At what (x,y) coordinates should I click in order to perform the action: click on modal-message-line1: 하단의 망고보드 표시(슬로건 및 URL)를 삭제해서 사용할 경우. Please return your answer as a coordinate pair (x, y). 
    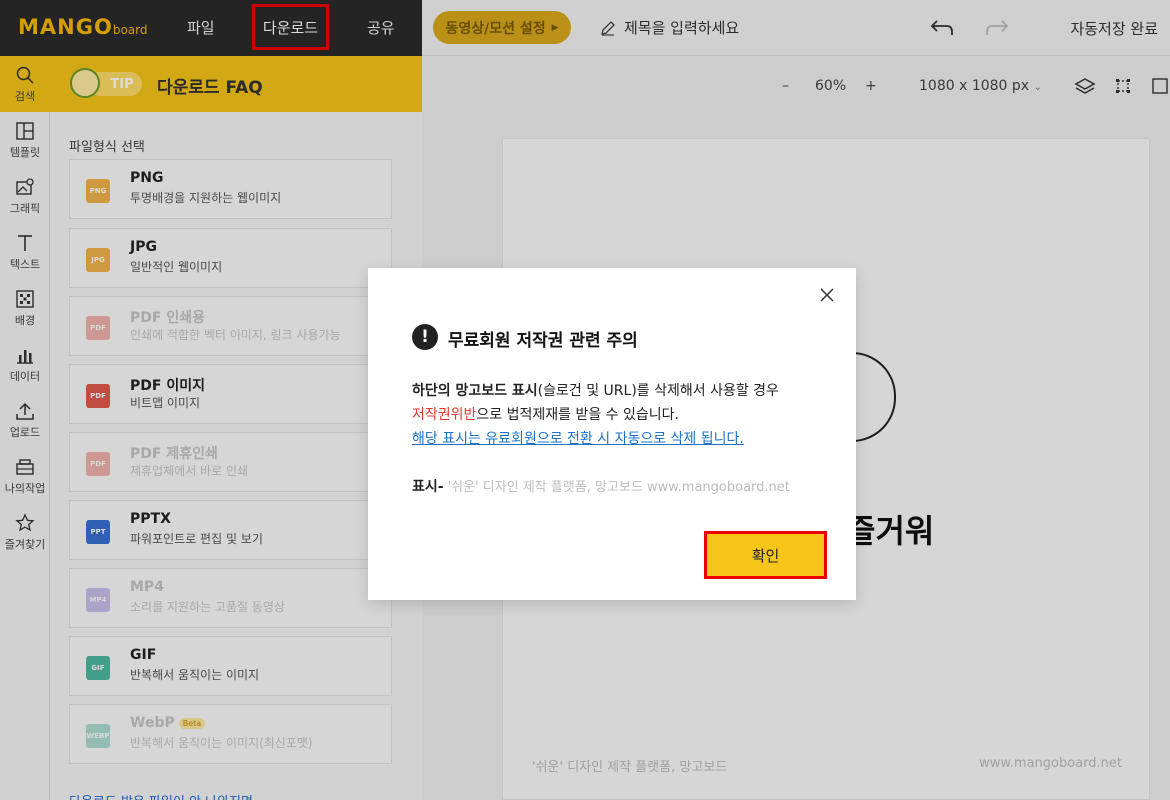
    Looking at the image, I should click on (595, 390).